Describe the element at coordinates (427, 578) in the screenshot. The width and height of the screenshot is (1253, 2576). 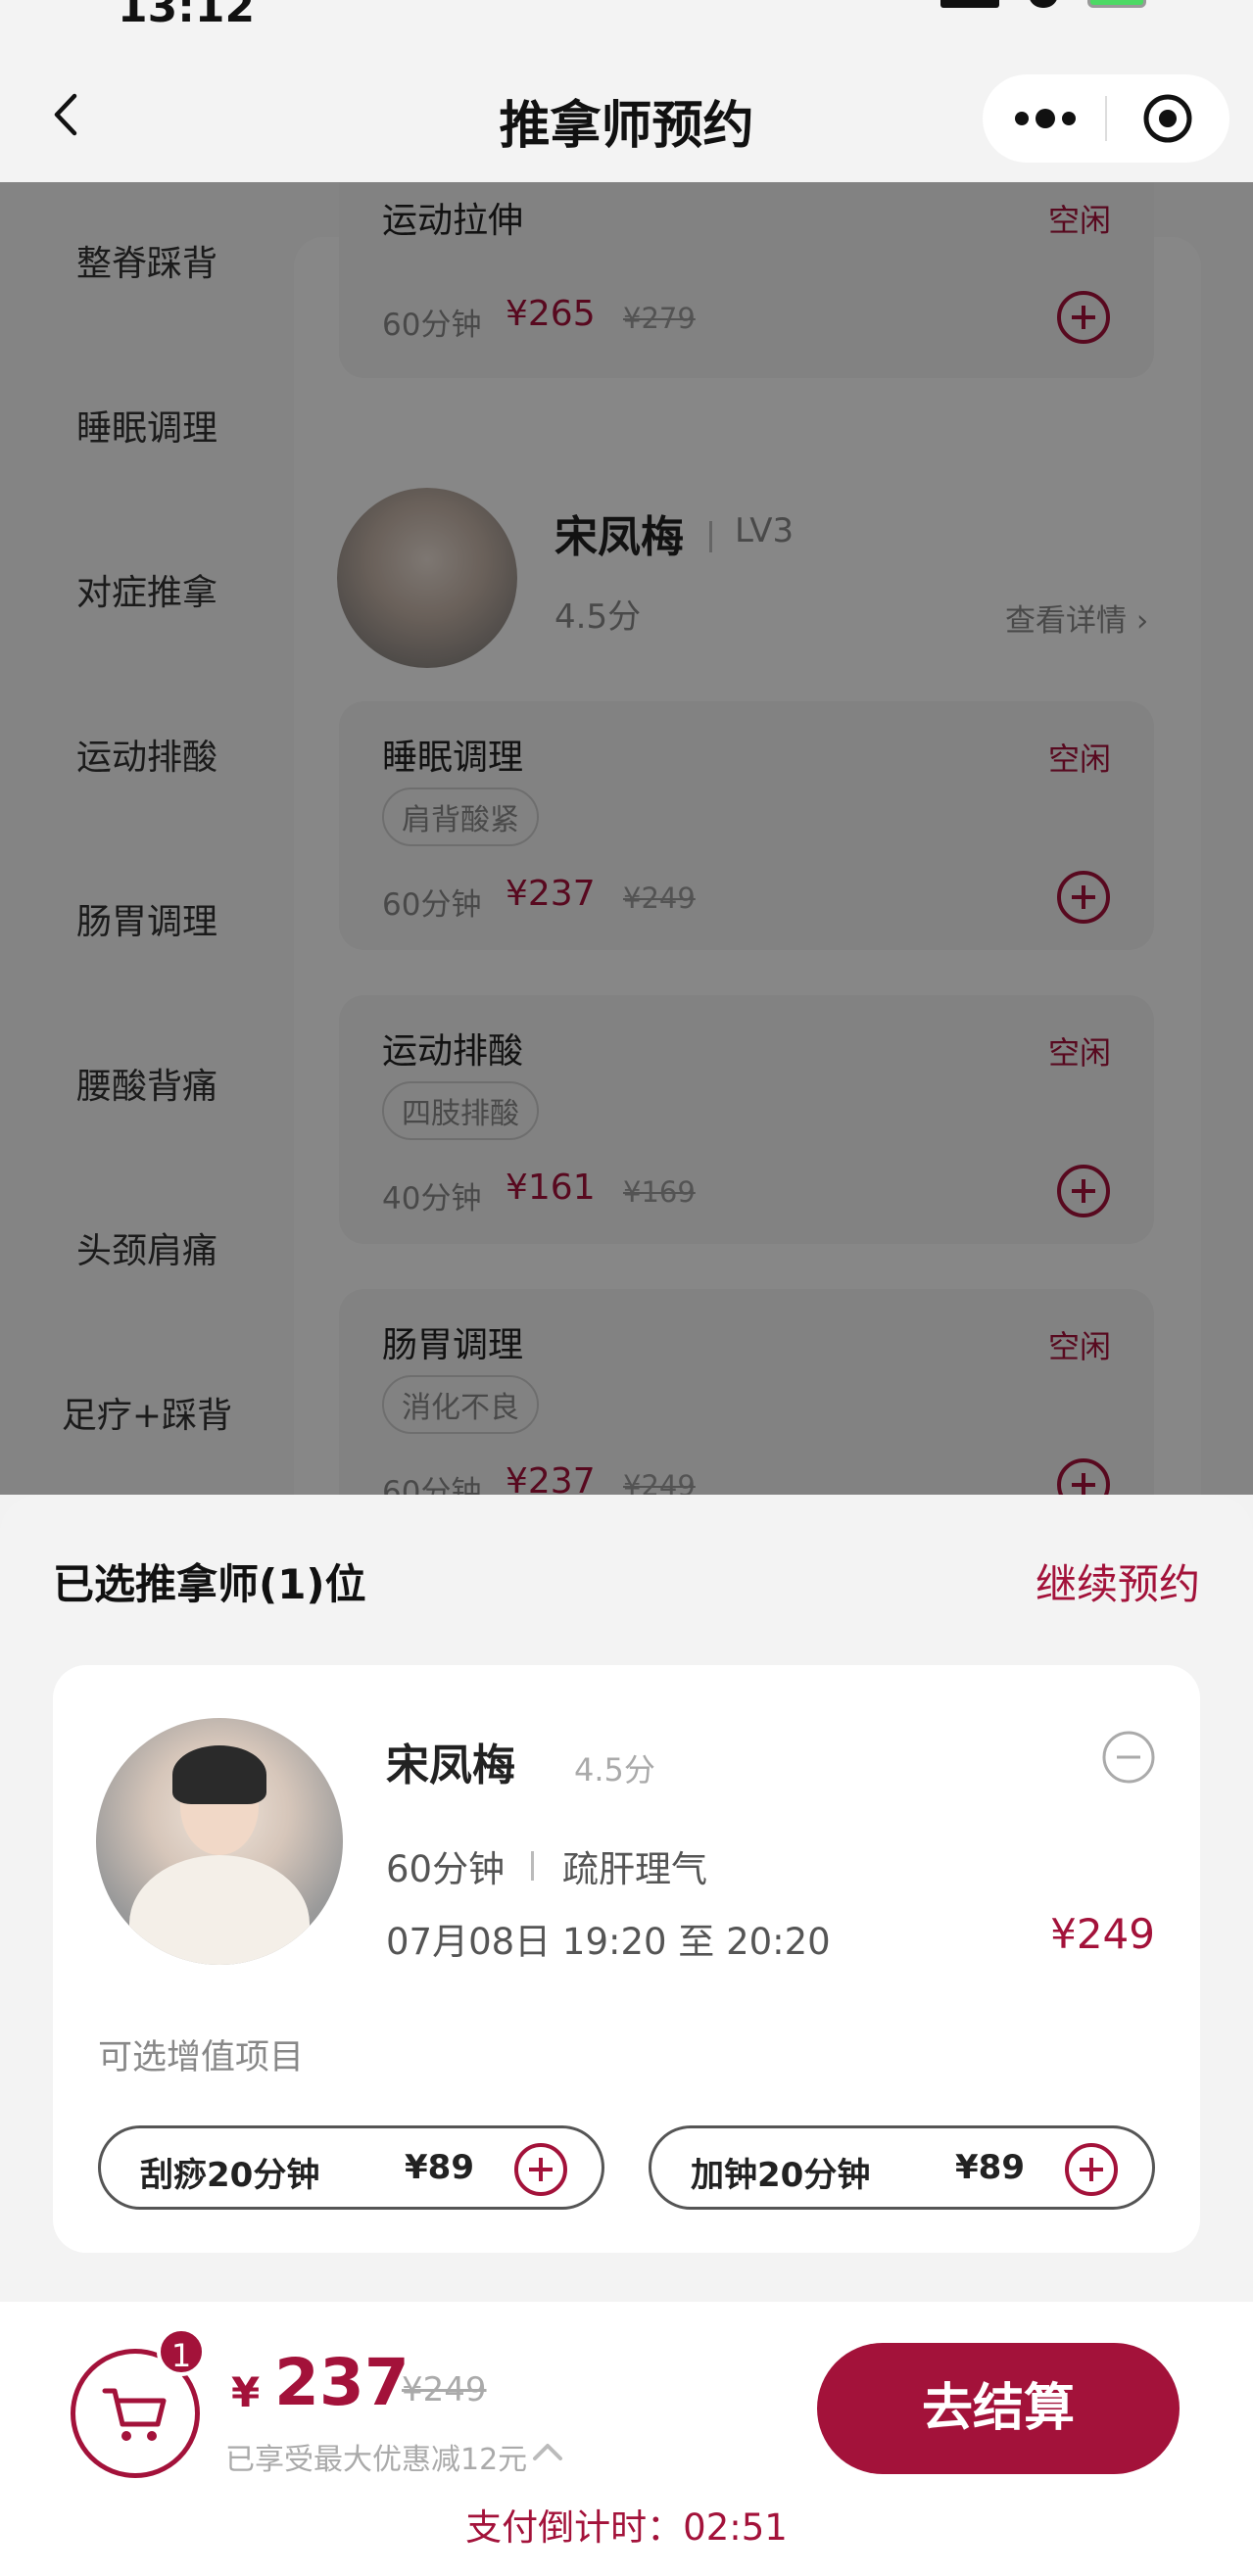
I see `therapist-avatar` at that location.